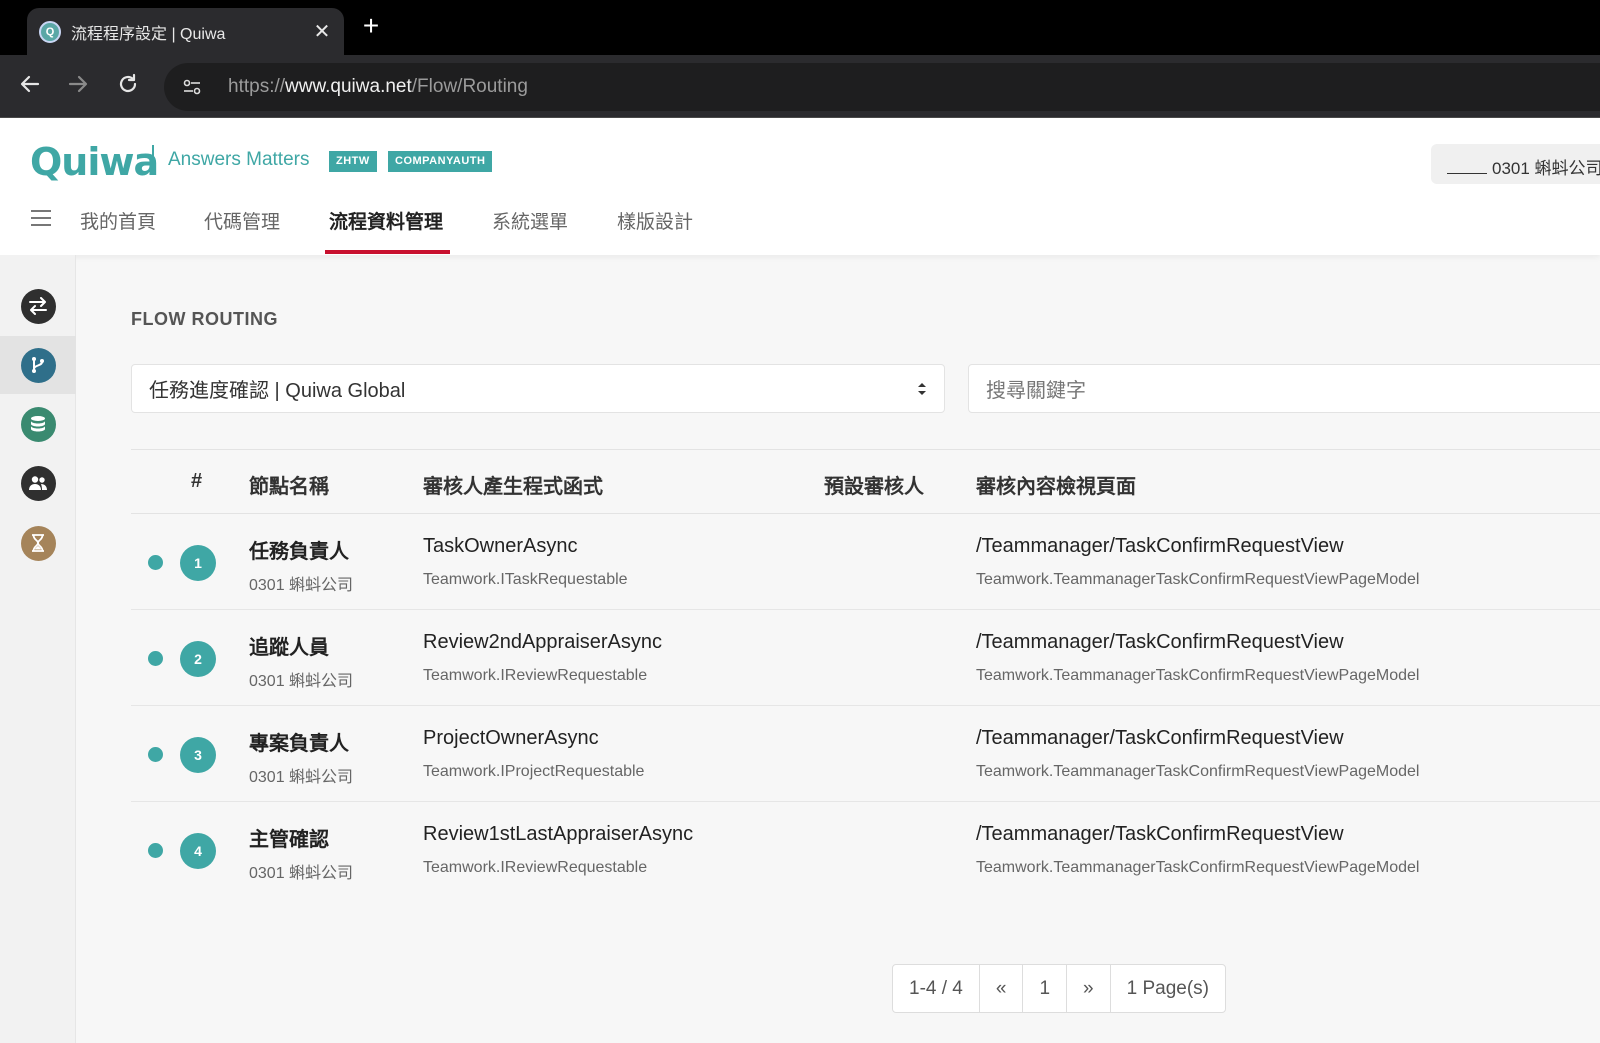  I want to click on logo-divider, so click(153, 160).